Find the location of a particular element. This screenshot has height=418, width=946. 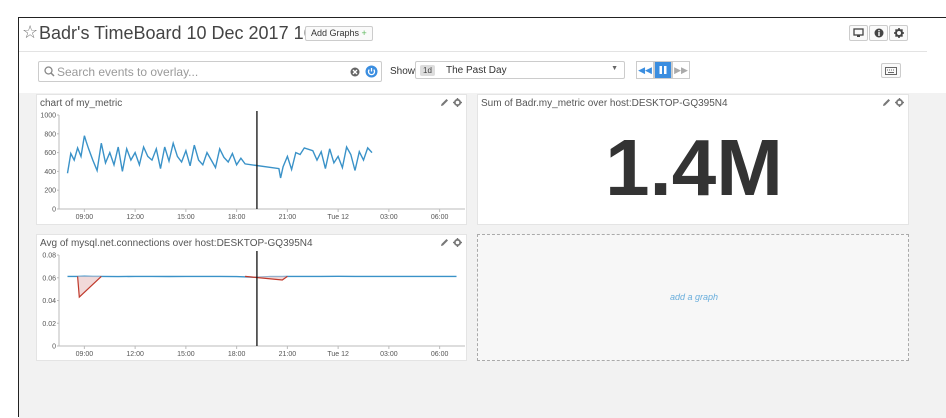

tv-mode-button is located at coordinates (858, 33).